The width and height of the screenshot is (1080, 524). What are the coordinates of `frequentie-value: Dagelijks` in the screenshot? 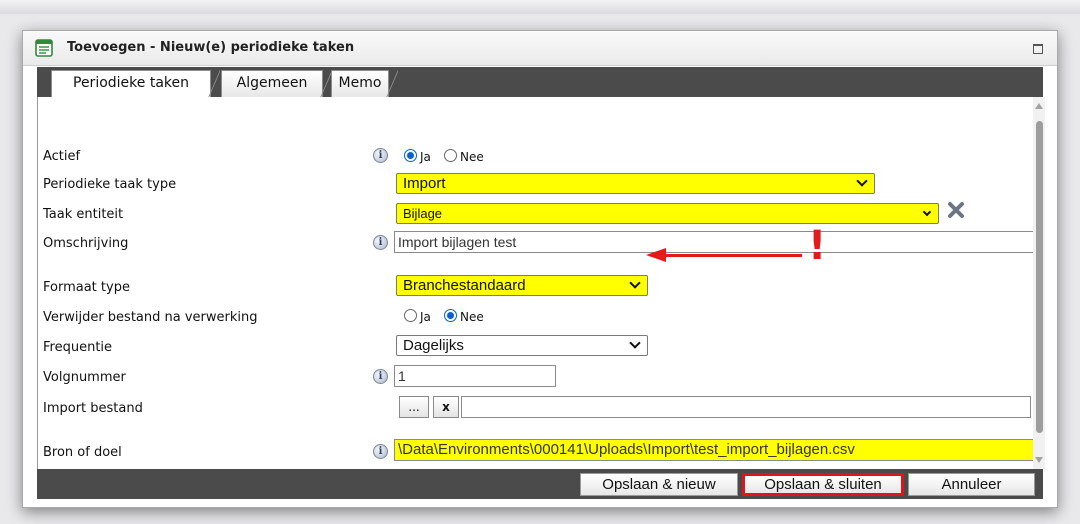 It's located at (433, 345).